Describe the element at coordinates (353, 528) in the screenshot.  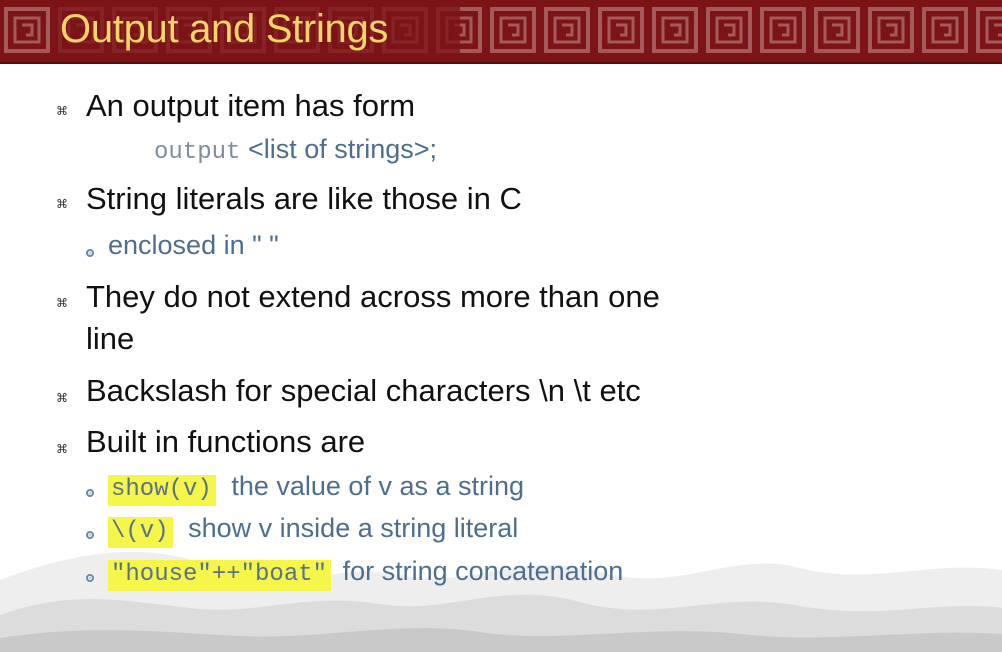
I see `desc-interpolation: show v inside a string literal` at that location.